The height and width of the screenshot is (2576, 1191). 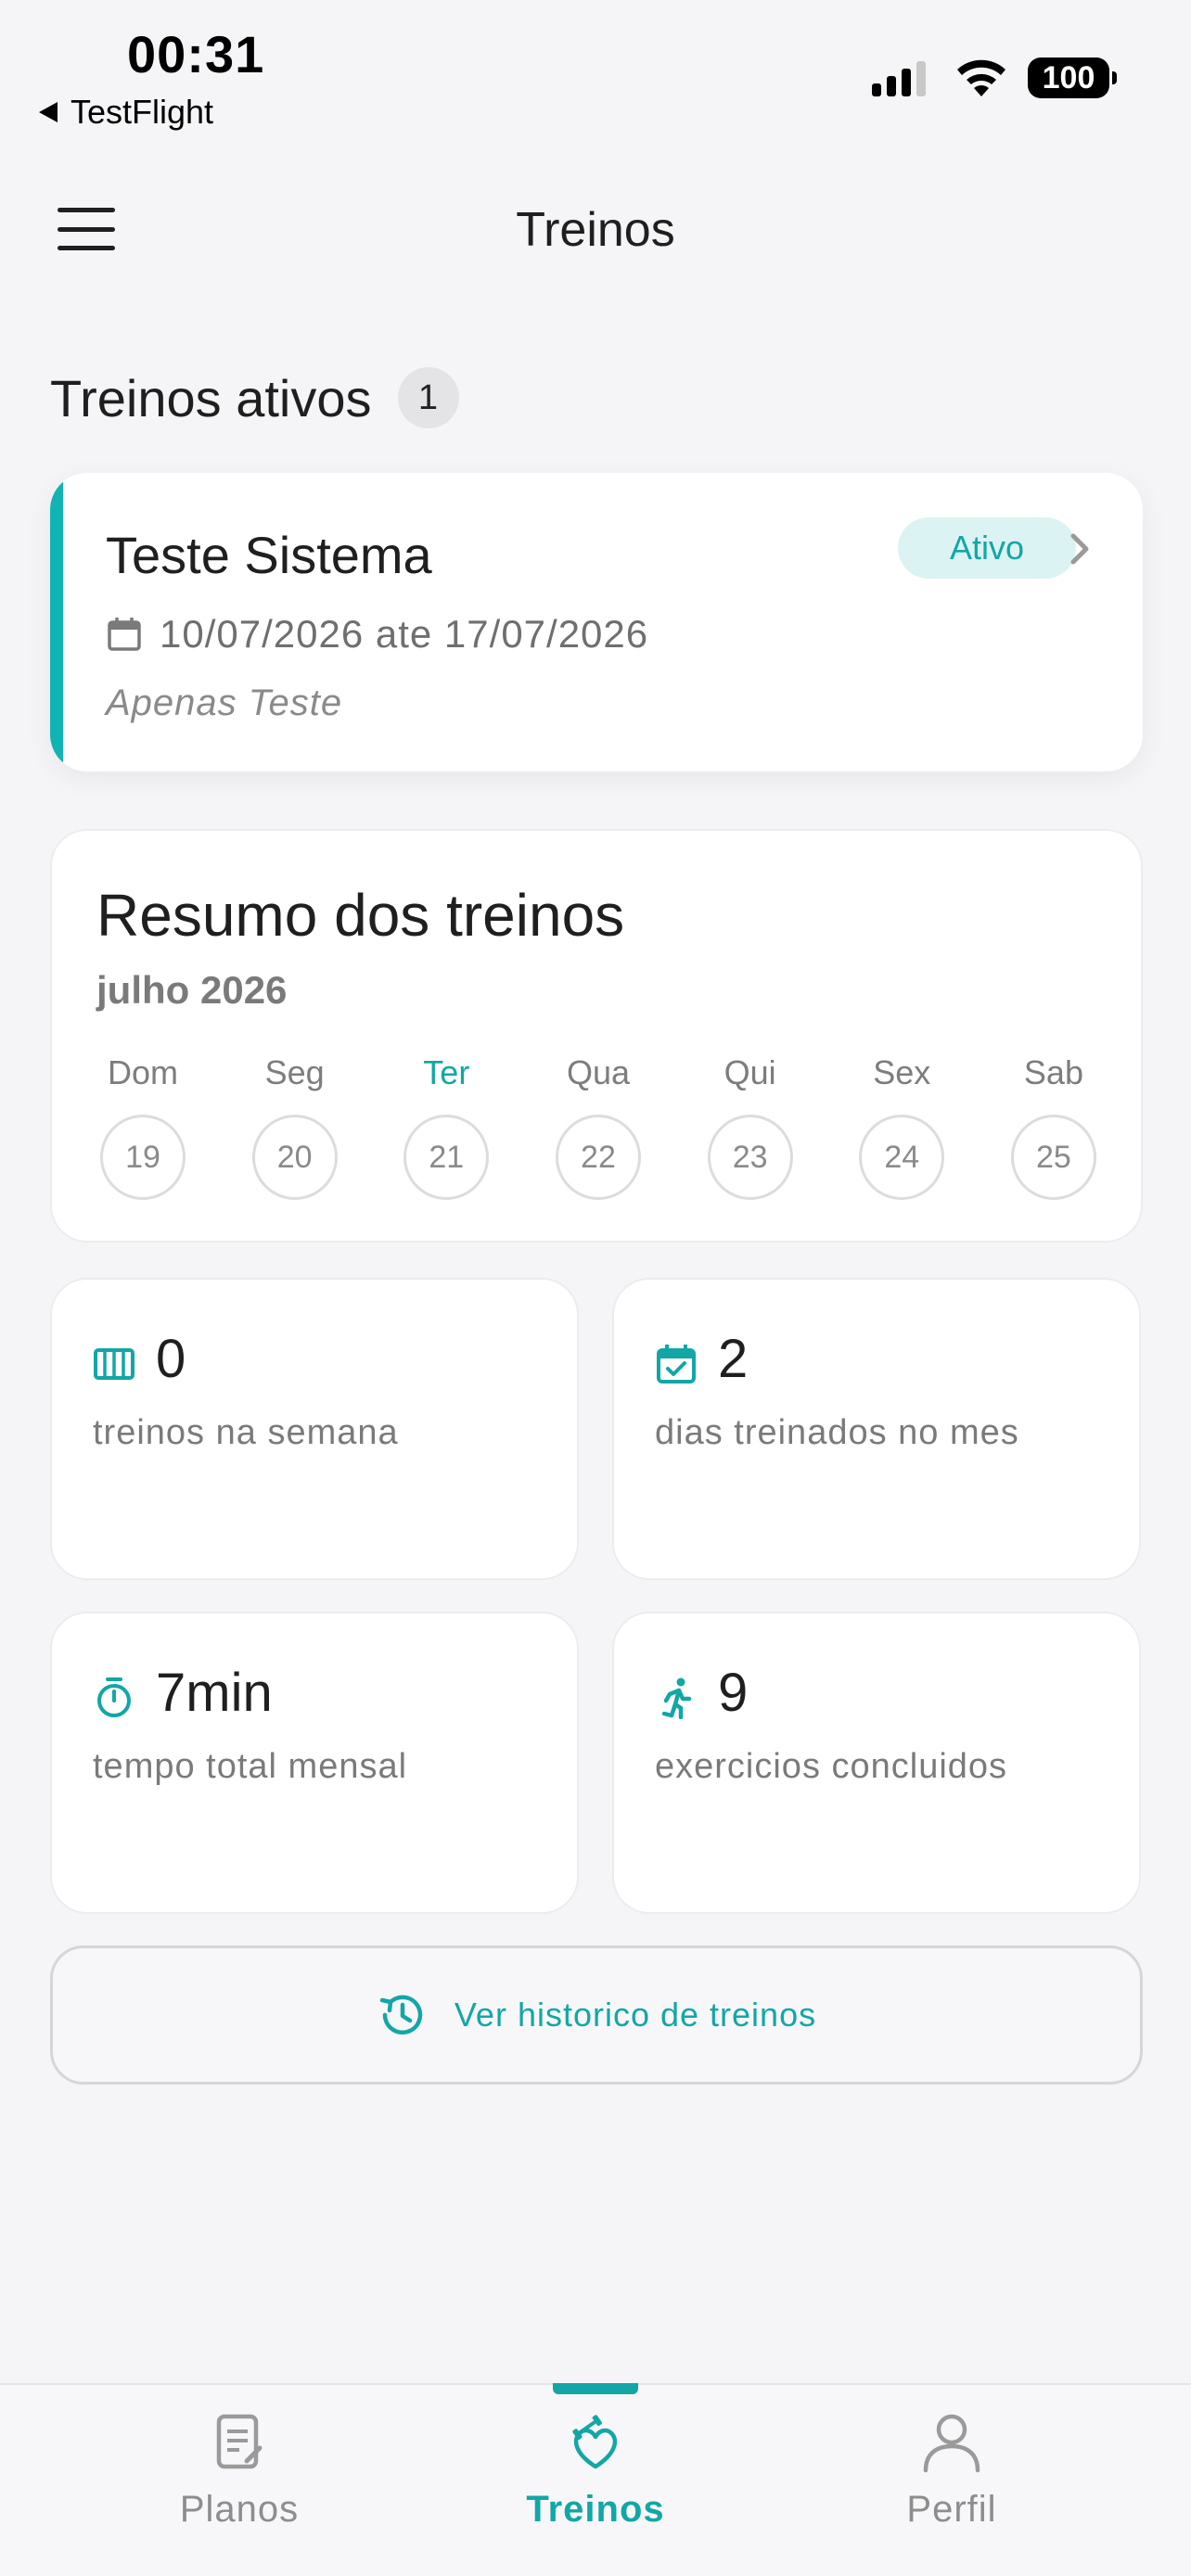 I want to click on stat-card-weekly-workouts: 0 treinos na semana, so click(x=314, y=1429).